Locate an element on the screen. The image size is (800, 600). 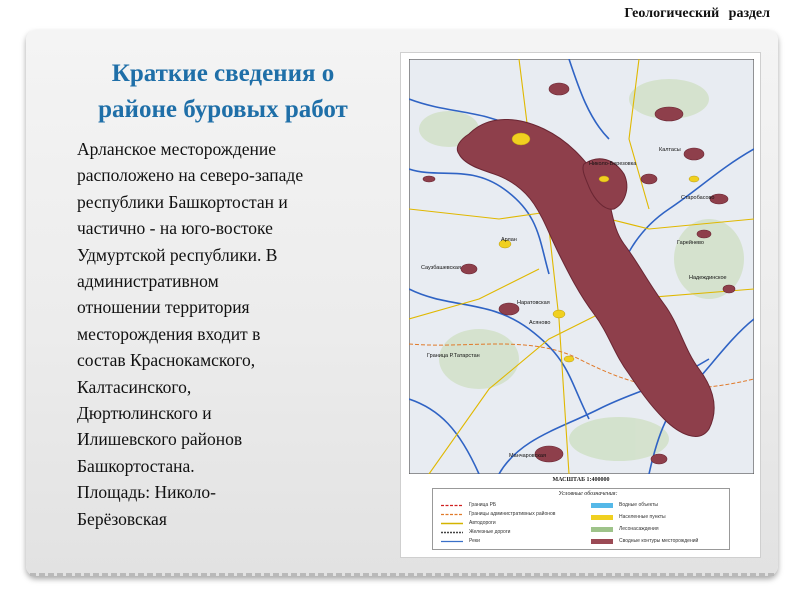
water-swatch-icon is located at coordinates (602, 505).